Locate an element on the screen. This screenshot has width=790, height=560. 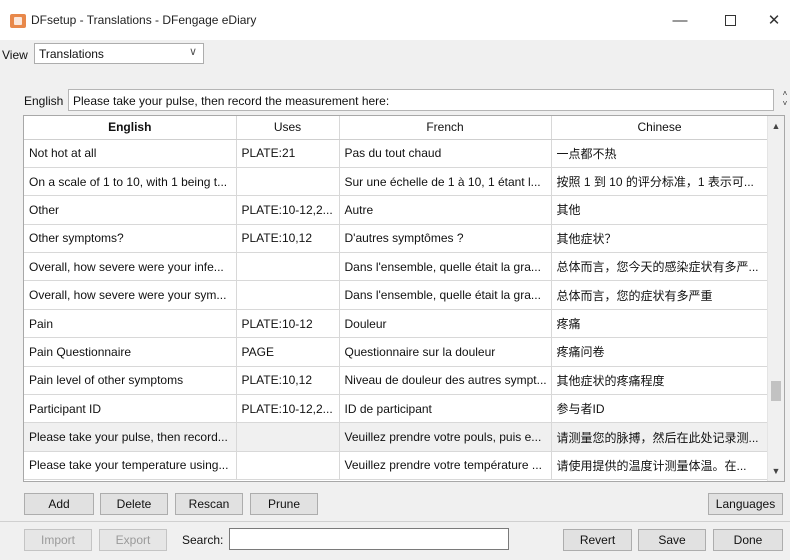
view-label: View is located at coordinates (15, 55).